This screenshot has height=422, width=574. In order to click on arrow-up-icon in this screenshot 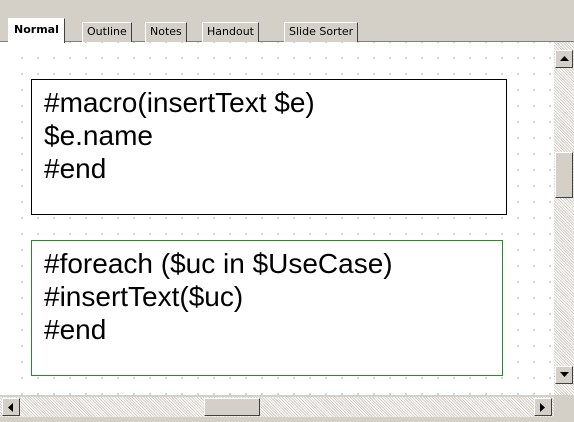, I will do `click(564, 58)`.